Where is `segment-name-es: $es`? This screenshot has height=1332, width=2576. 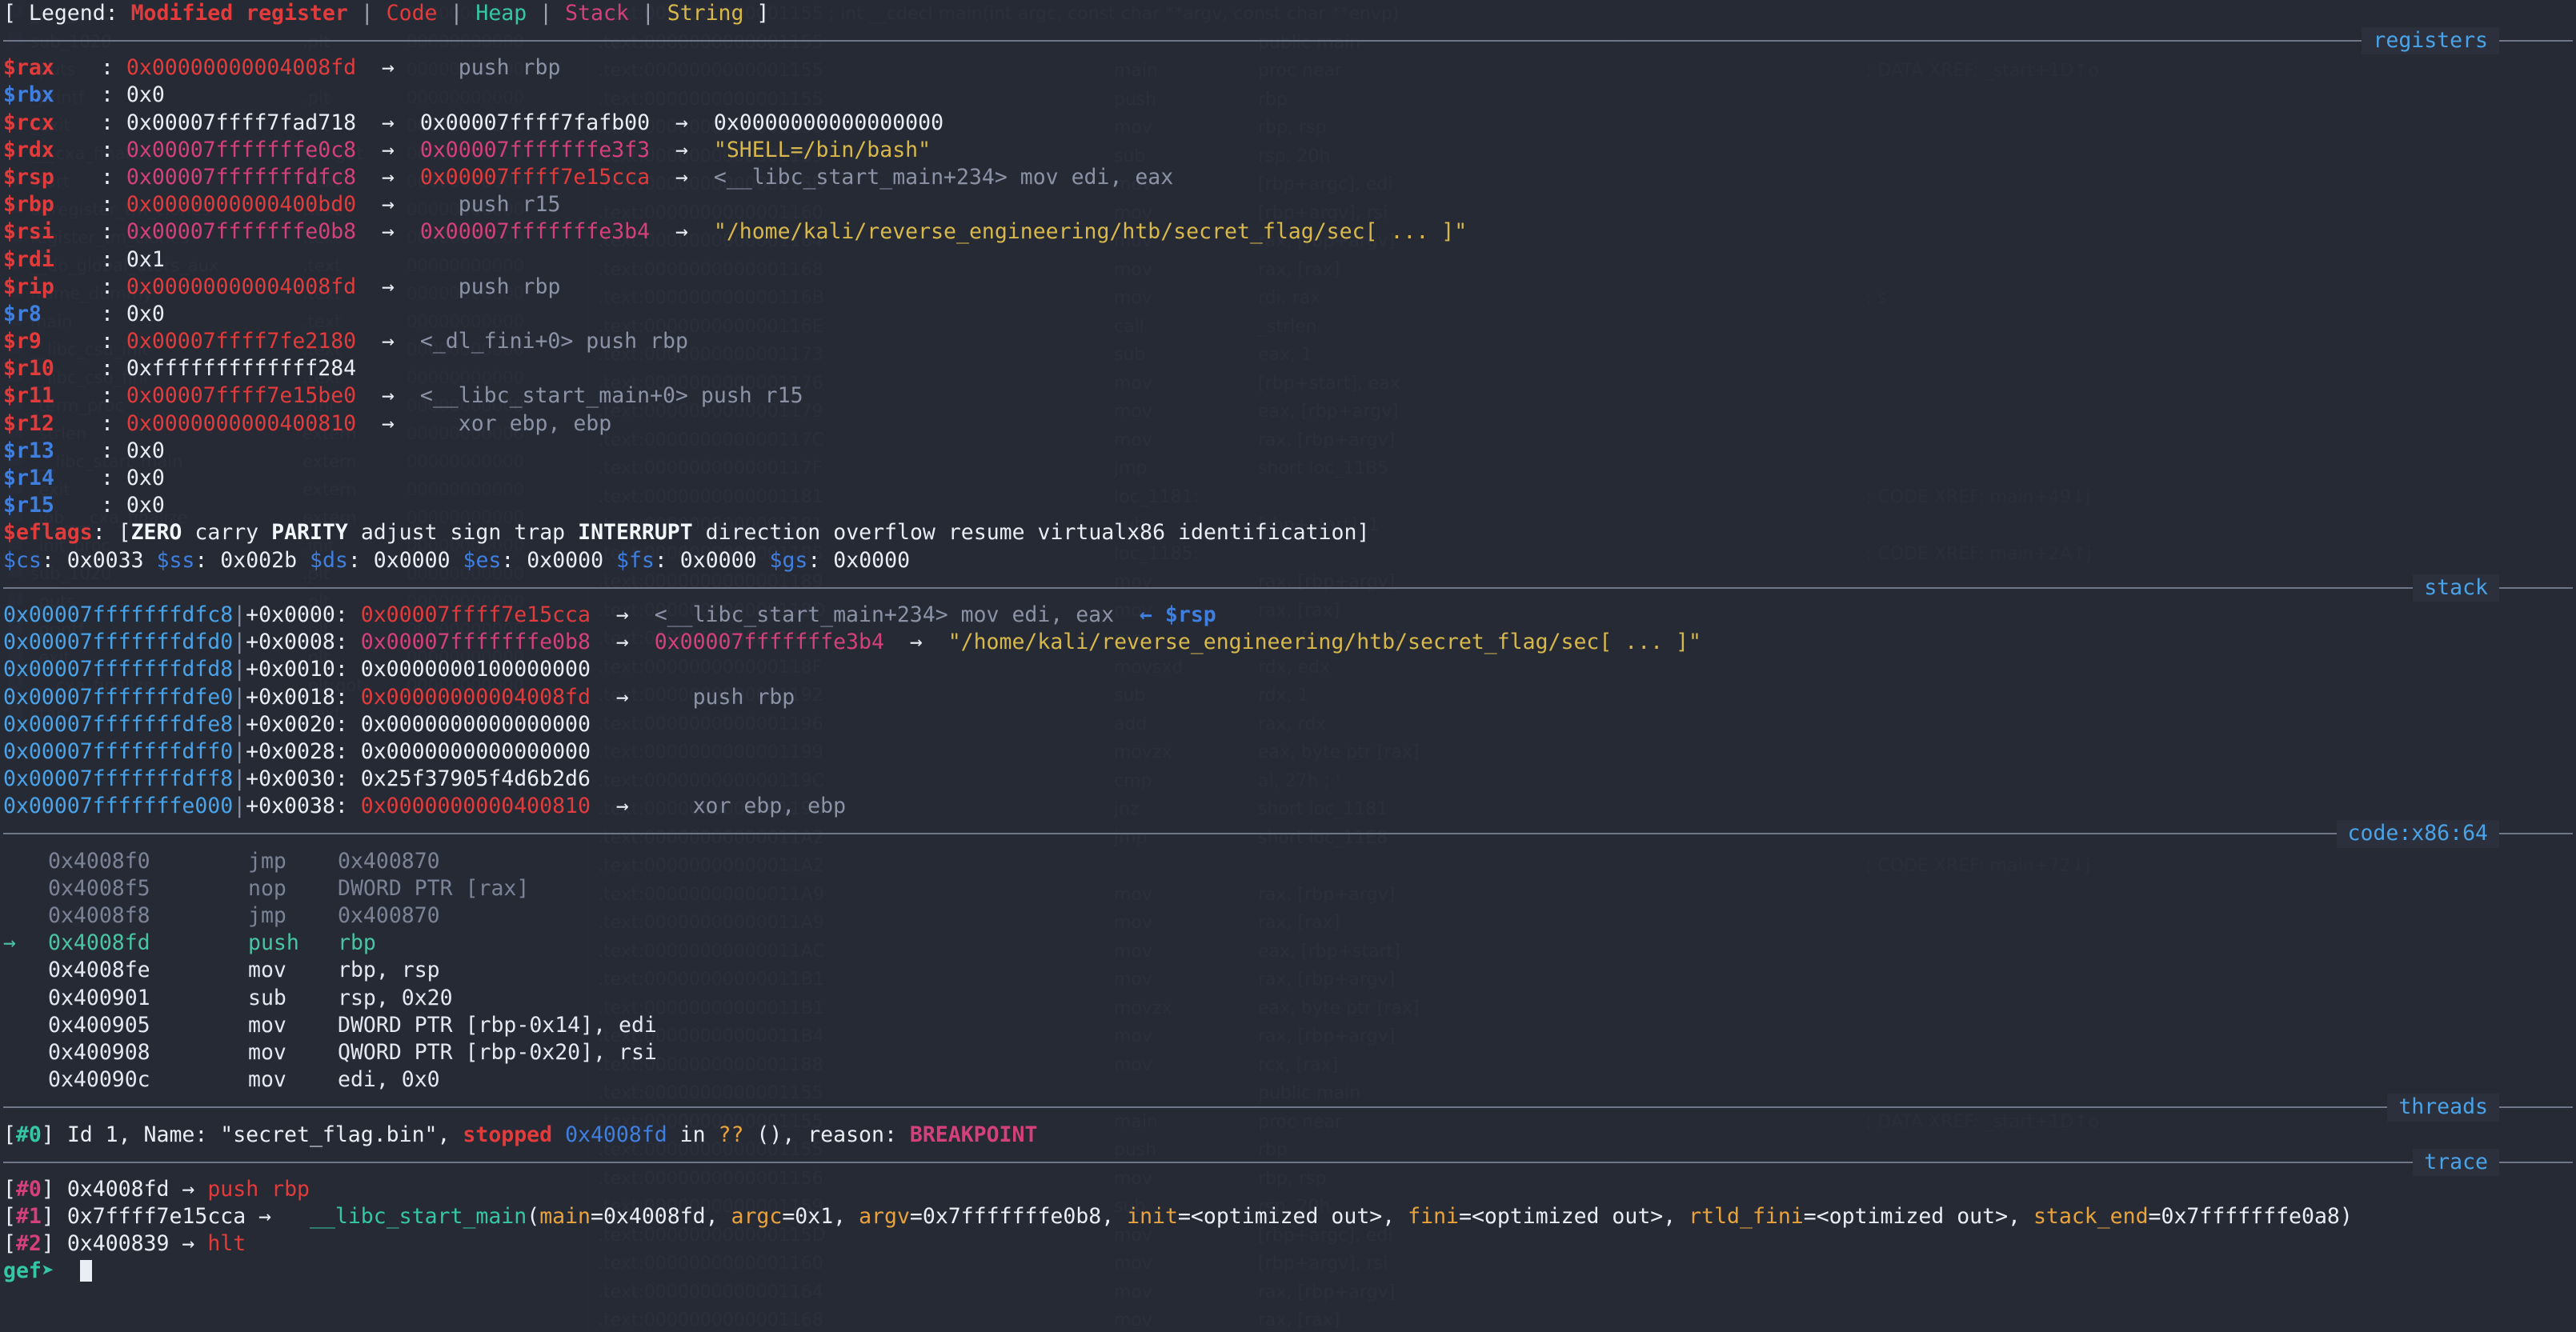
segment-name-es: $es is located at coordinates (482, 560).